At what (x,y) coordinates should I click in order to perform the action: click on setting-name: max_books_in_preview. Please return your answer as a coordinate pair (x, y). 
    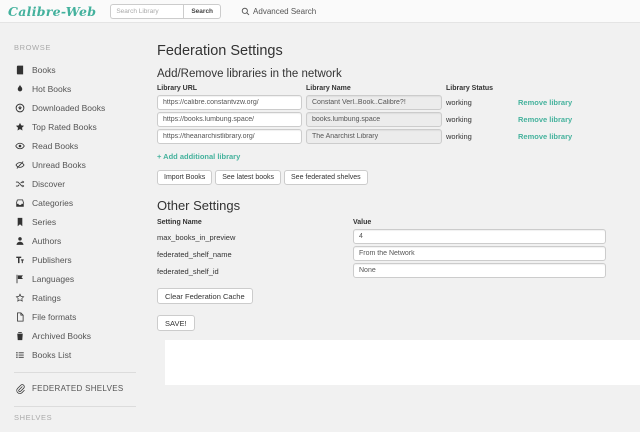
    Looking at the image, I should click on (196, 237).